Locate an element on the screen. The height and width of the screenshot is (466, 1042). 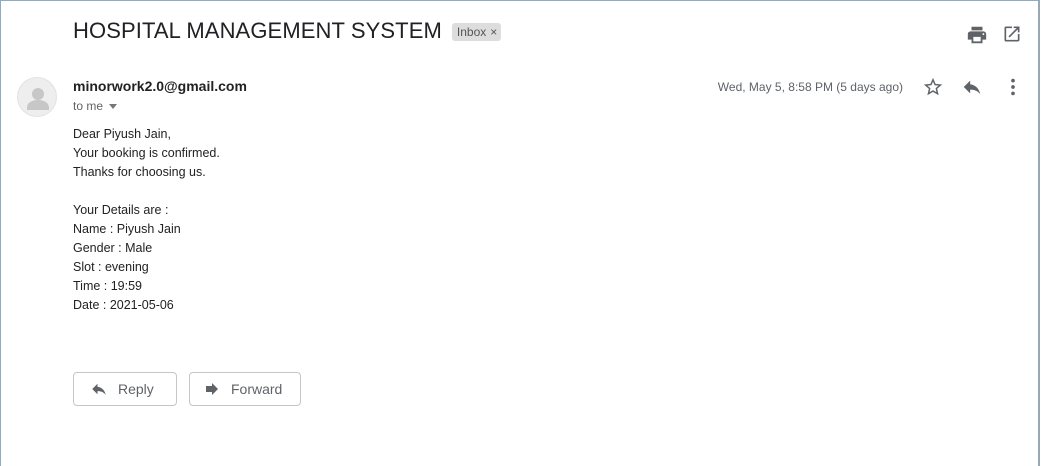
body-line: Time : 19:59 is located at coordinates (108, 286).